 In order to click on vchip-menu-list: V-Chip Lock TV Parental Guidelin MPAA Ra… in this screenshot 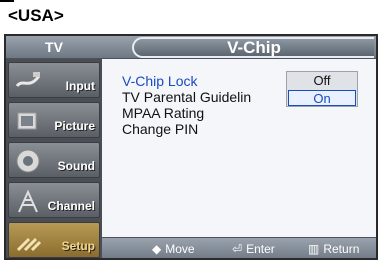, I will do `click(198, 105)`.